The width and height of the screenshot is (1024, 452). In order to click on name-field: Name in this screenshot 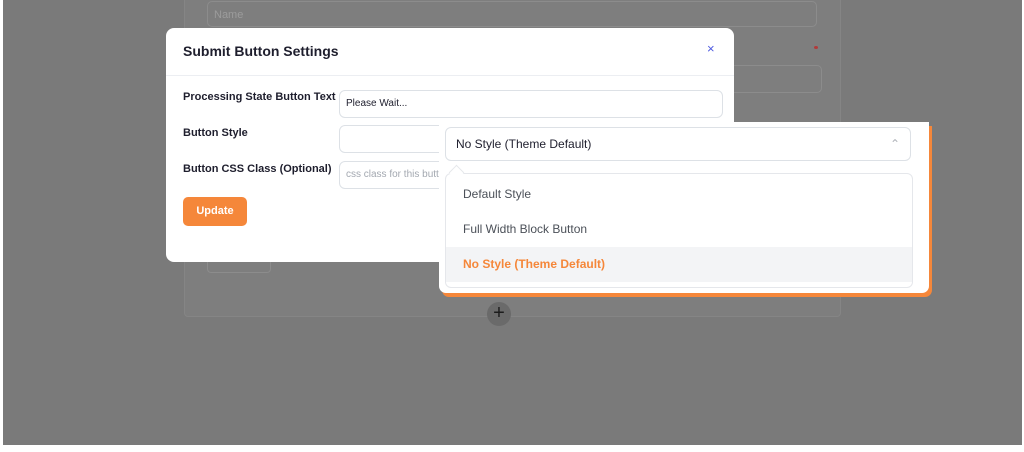, I will do `click(512, 14)`.